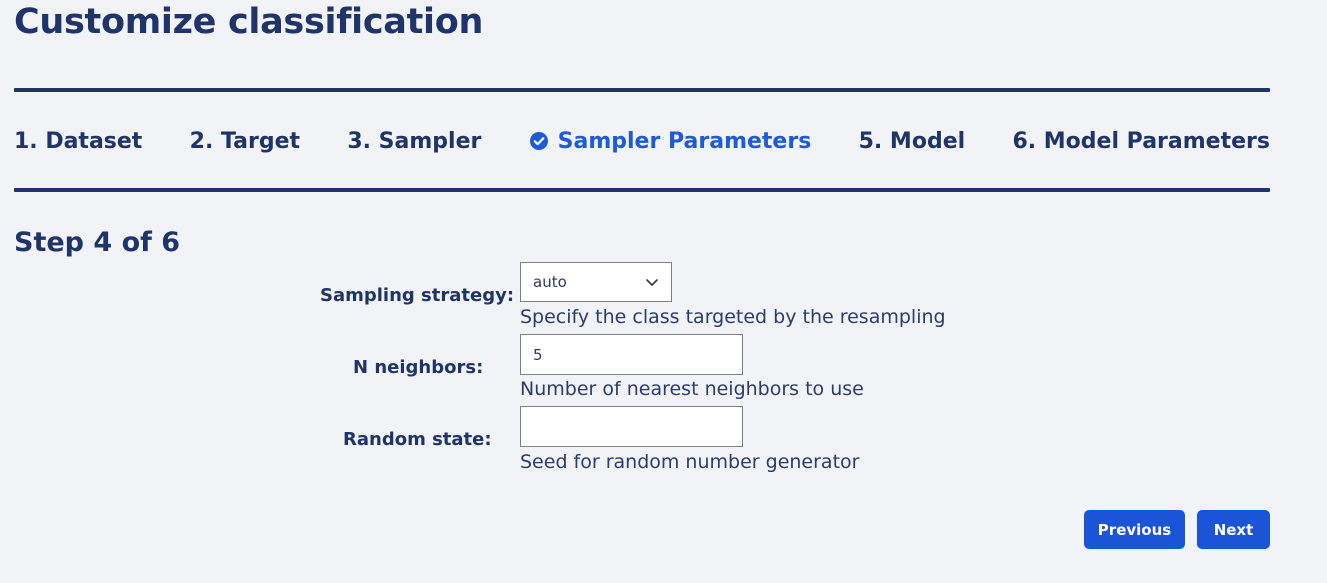  I want to click on step-label: 6. Model Parameters, so click(1141, 141).